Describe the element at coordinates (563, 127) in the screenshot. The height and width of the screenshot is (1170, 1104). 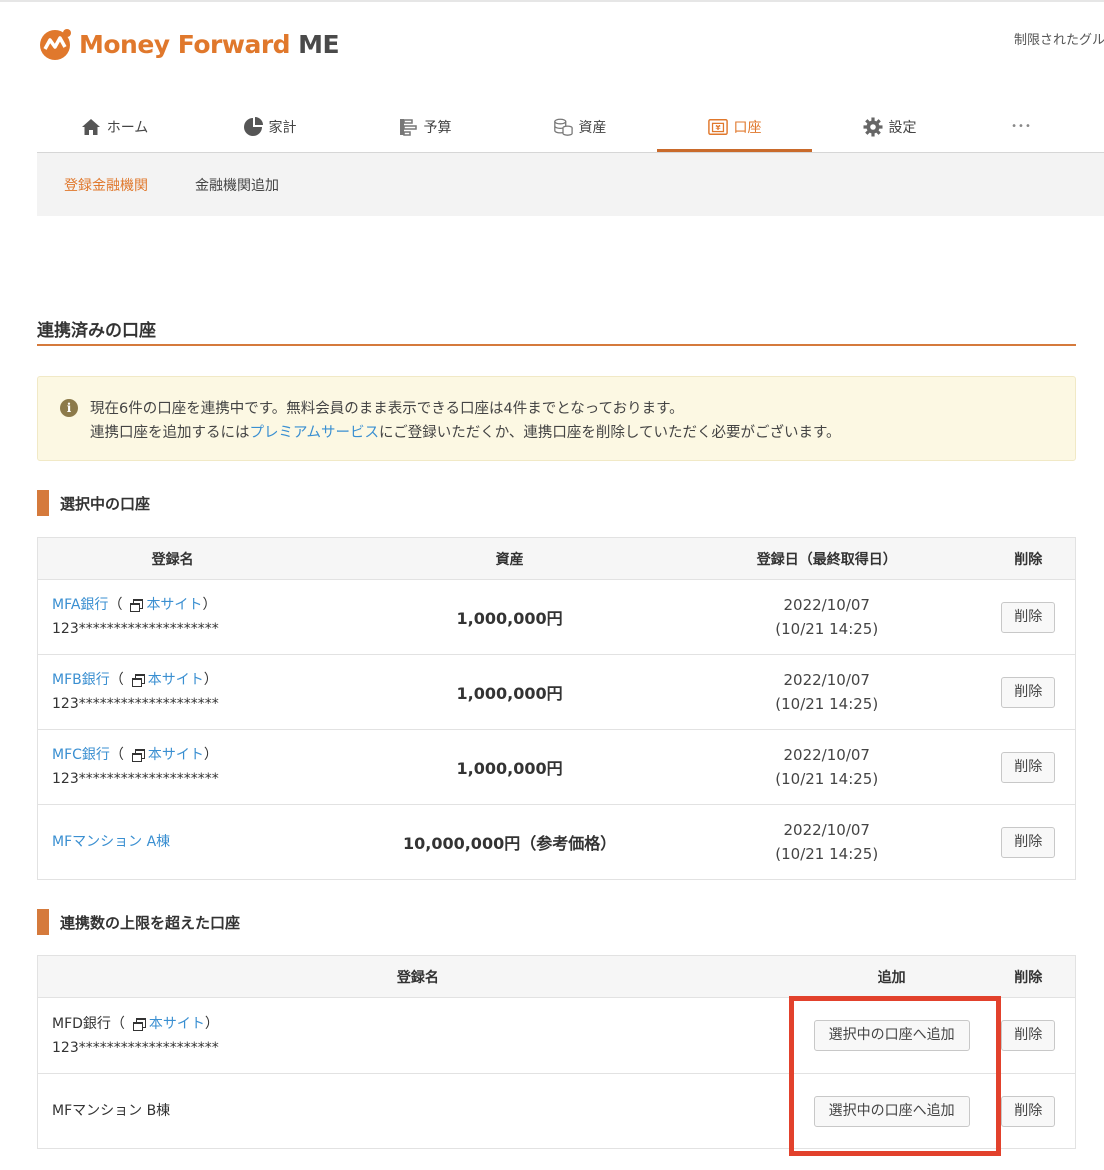
I see `coins-icon` at that location.